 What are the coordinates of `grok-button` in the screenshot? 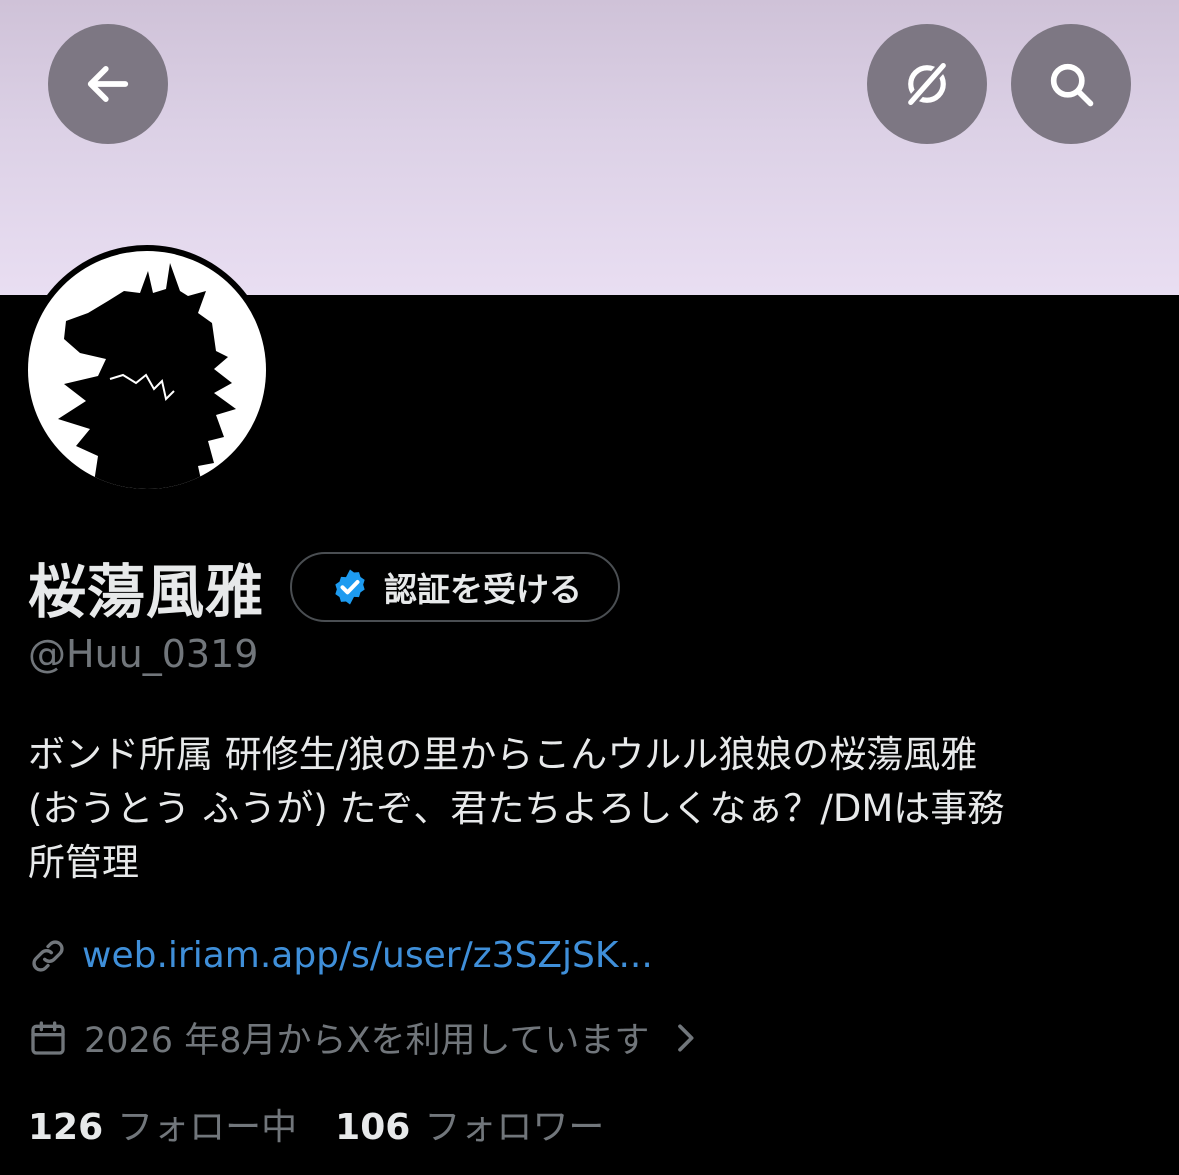 It's located at (927, 84).